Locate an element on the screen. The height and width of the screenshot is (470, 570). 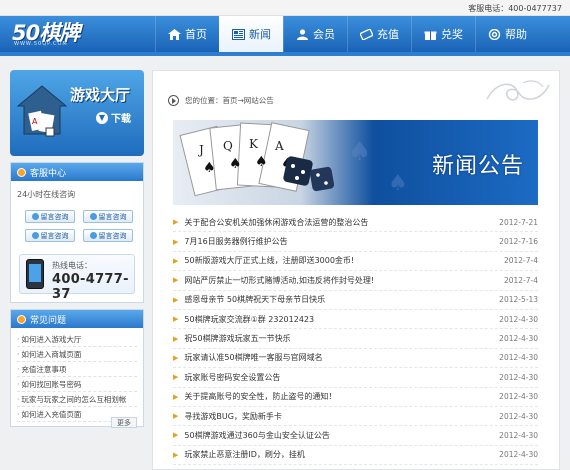
user-icon is located at coordinates (302, 34).